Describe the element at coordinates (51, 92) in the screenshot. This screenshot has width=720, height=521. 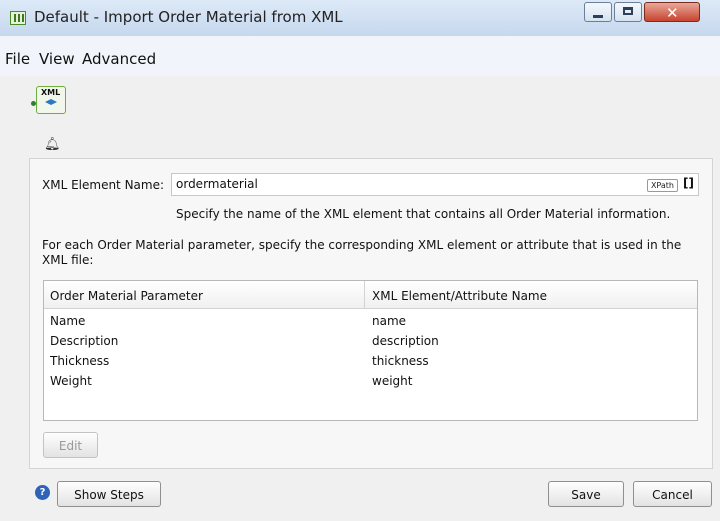
I see `xml-icon-label: XML` at that location.